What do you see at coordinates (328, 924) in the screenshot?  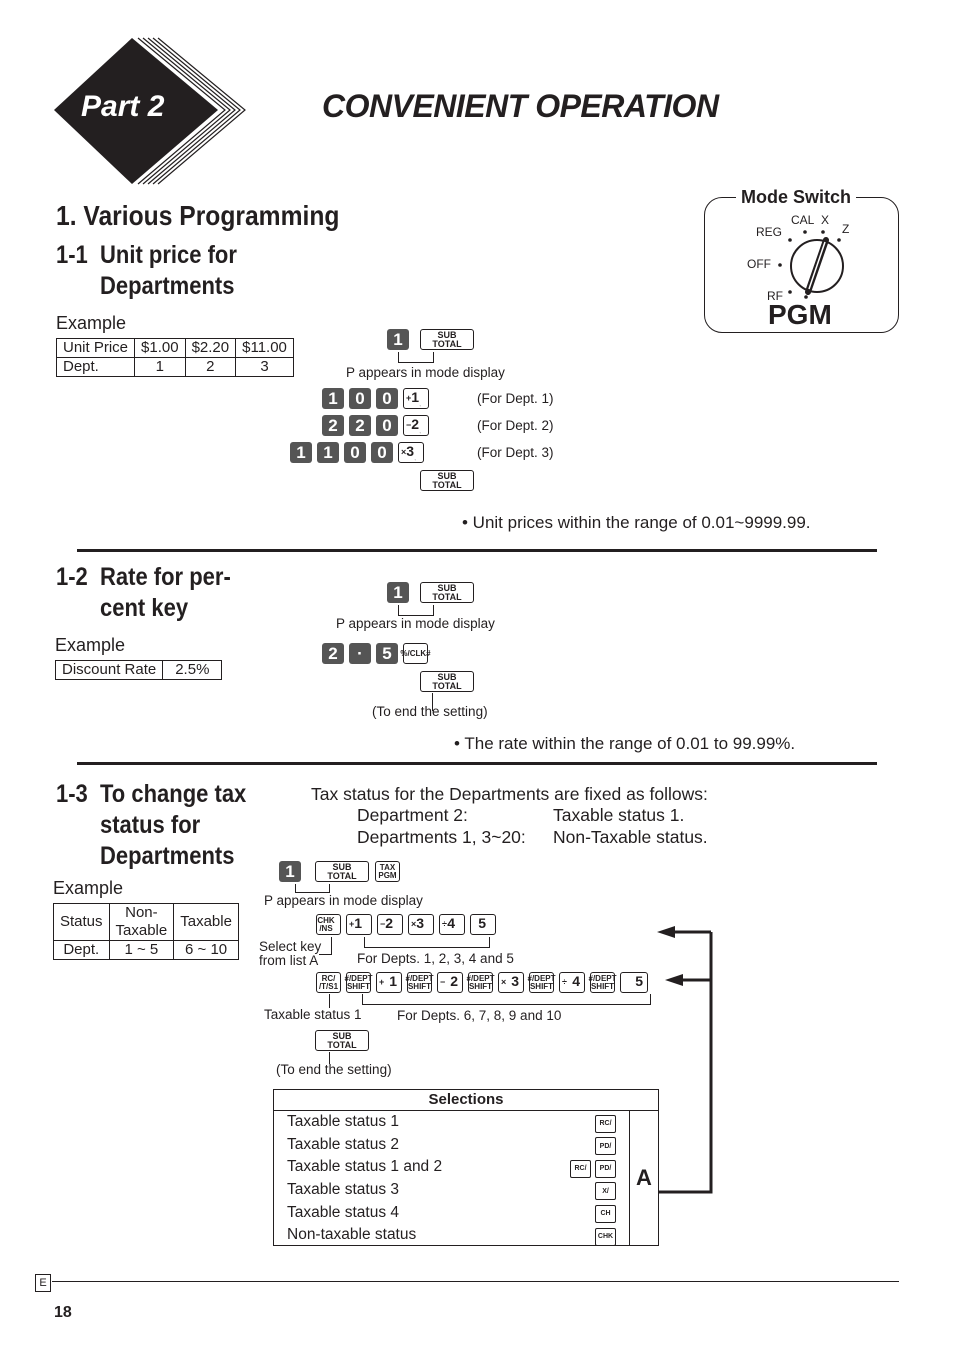 I see `key-chk-ns: CHK/NS` at bounding box center [328, 924].